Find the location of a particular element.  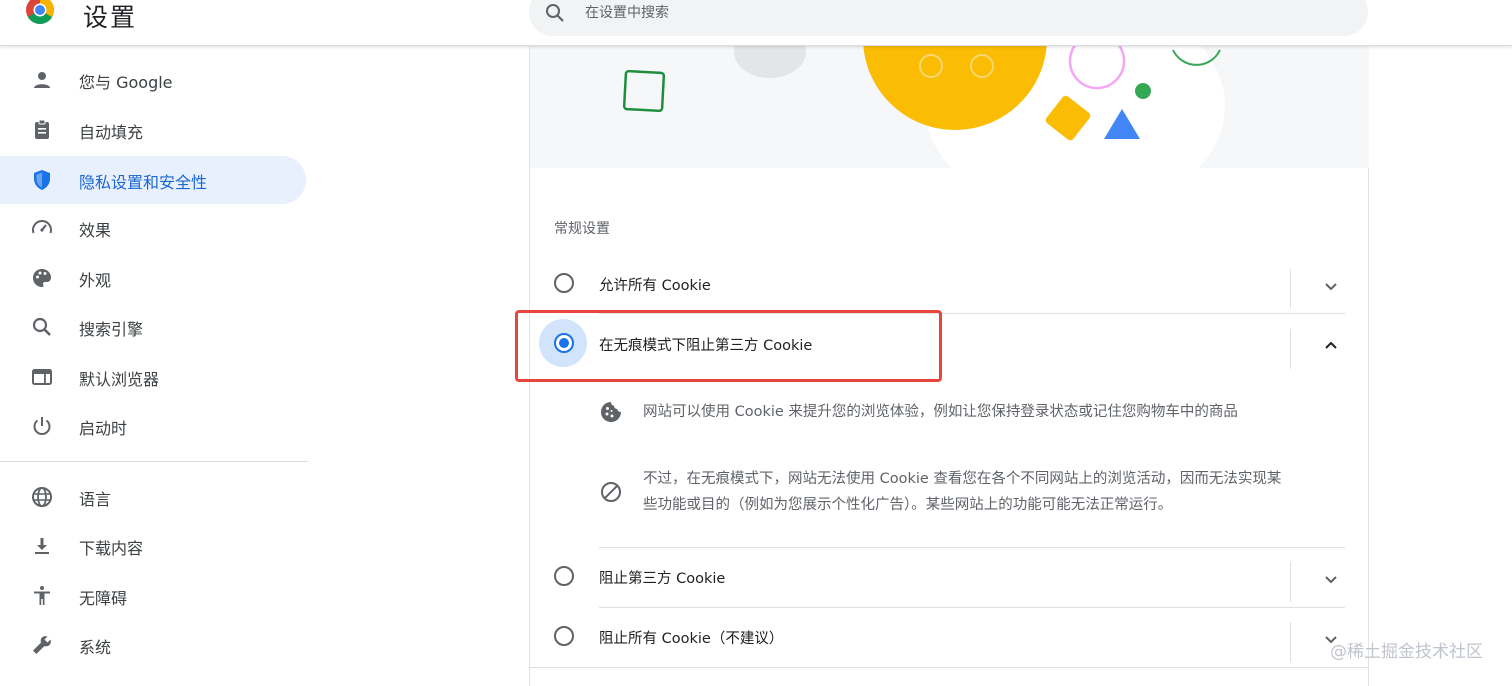

wrench-icon is located at coordinates (42, 645).